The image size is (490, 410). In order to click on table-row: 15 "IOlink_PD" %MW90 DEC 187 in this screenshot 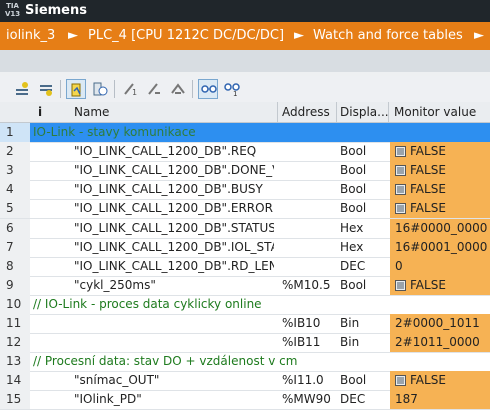, I will do `click(245, 400)`.